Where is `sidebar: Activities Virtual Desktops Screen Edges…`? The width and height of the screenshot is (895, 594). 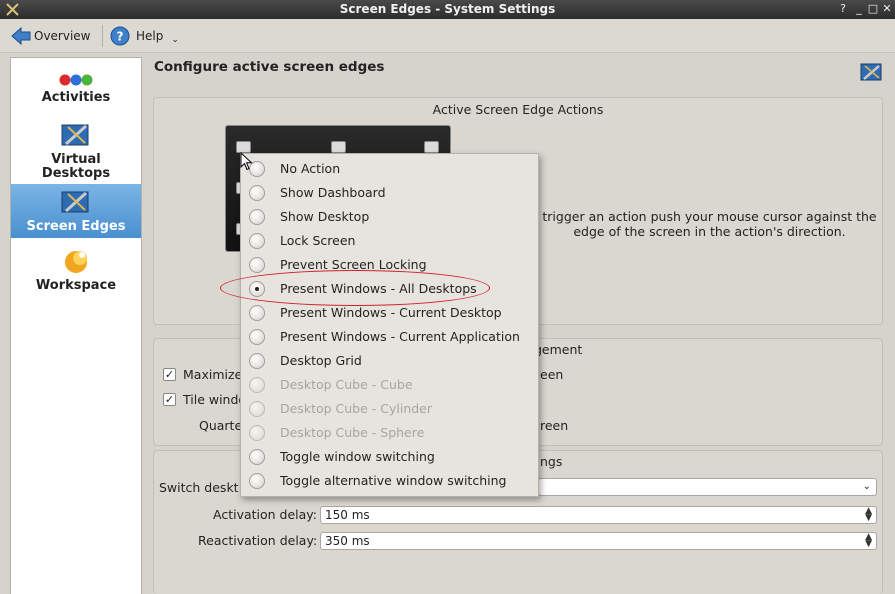 sidebar: Activities Virtual Desktops Screen Edges… is located at coordinates (76, 325).